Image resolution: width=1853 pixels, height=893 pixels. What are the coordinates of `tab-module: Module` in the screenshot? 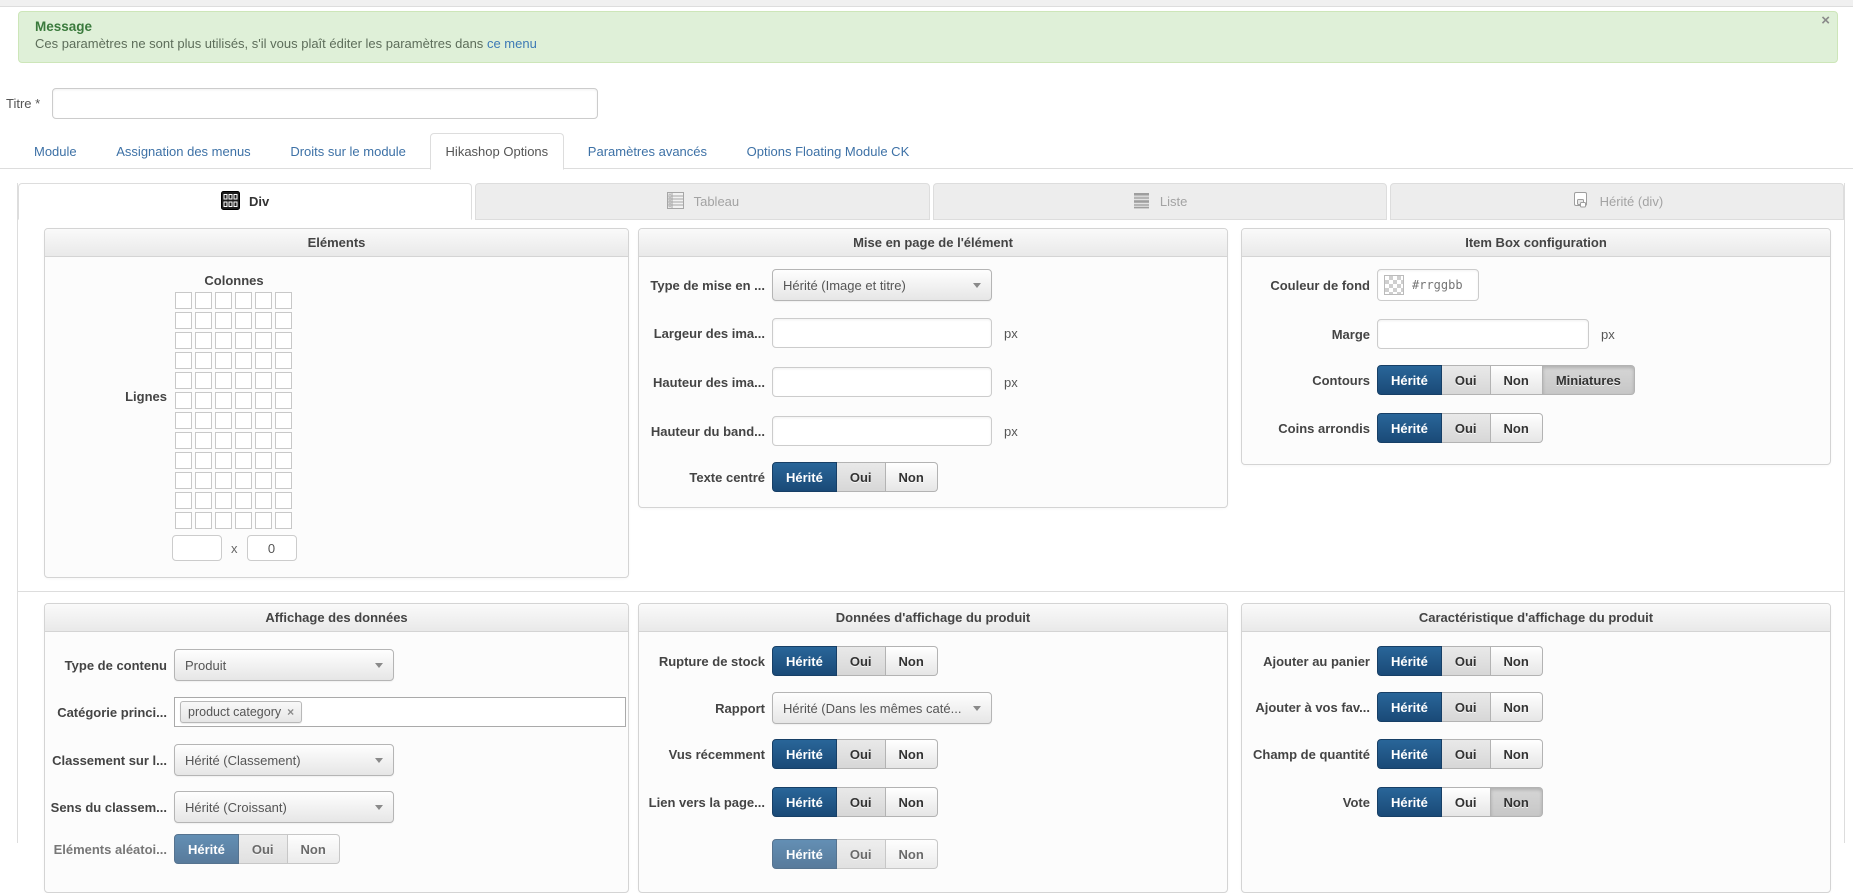 It's located at (55, 151).